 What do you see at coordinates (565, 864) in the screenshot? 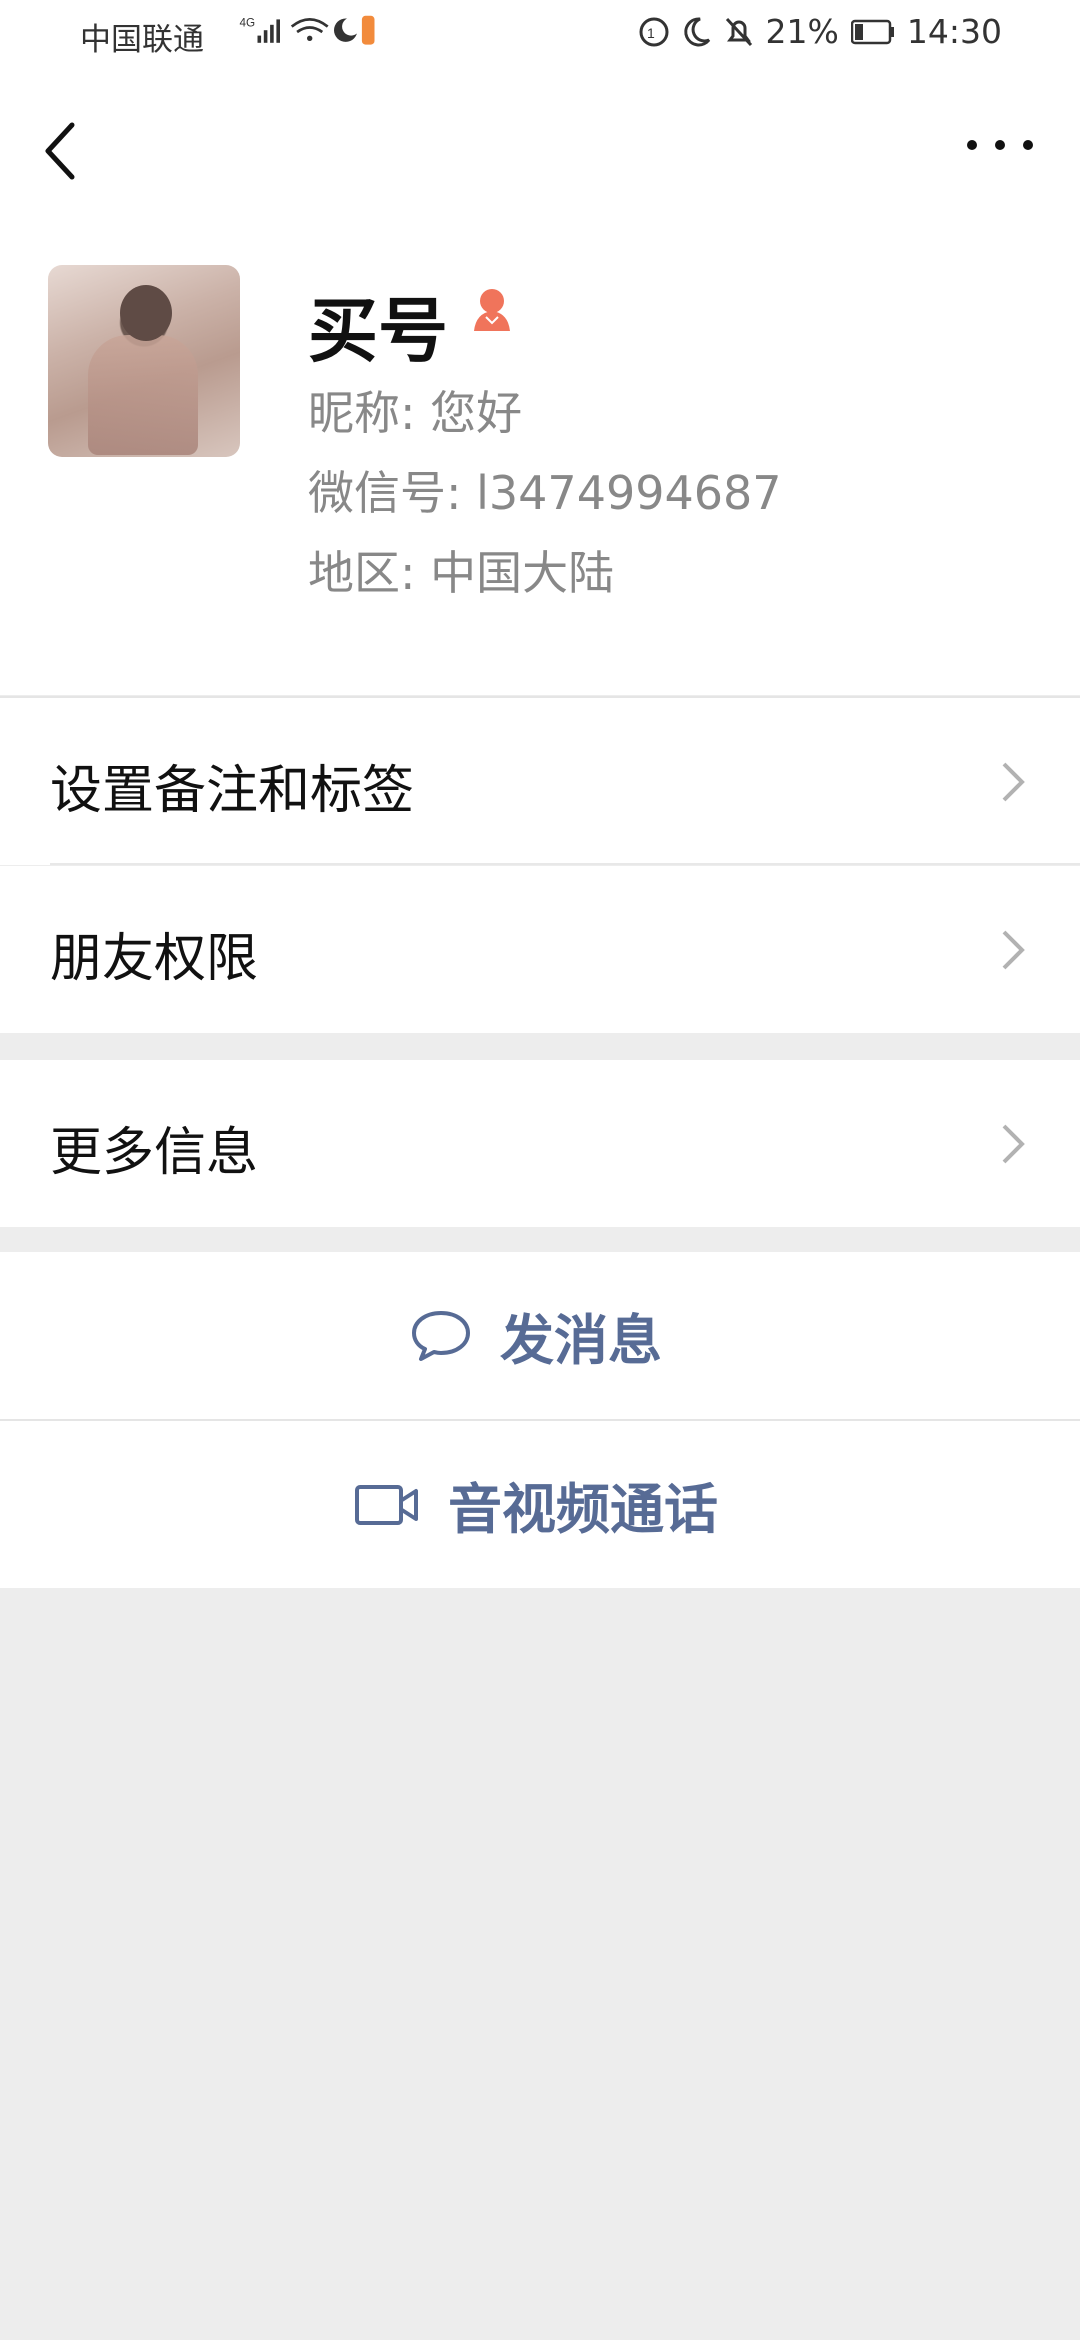
I see `divider` at bounding box center [565, 864].